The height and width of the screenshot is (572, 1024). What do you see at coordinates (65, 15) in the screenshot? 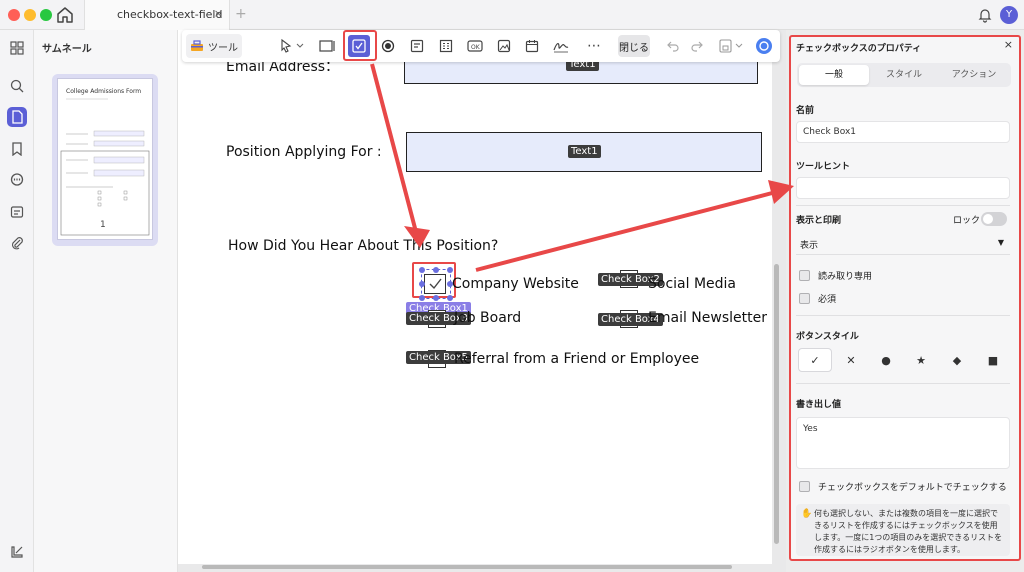
I see `home-icon` at bounding box center [65, 15].